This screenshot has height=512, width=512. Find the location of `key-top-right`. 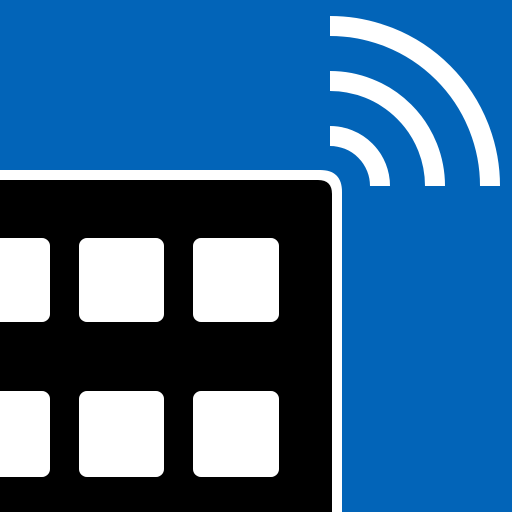

key-top-right is located at coordinates (236, 280).